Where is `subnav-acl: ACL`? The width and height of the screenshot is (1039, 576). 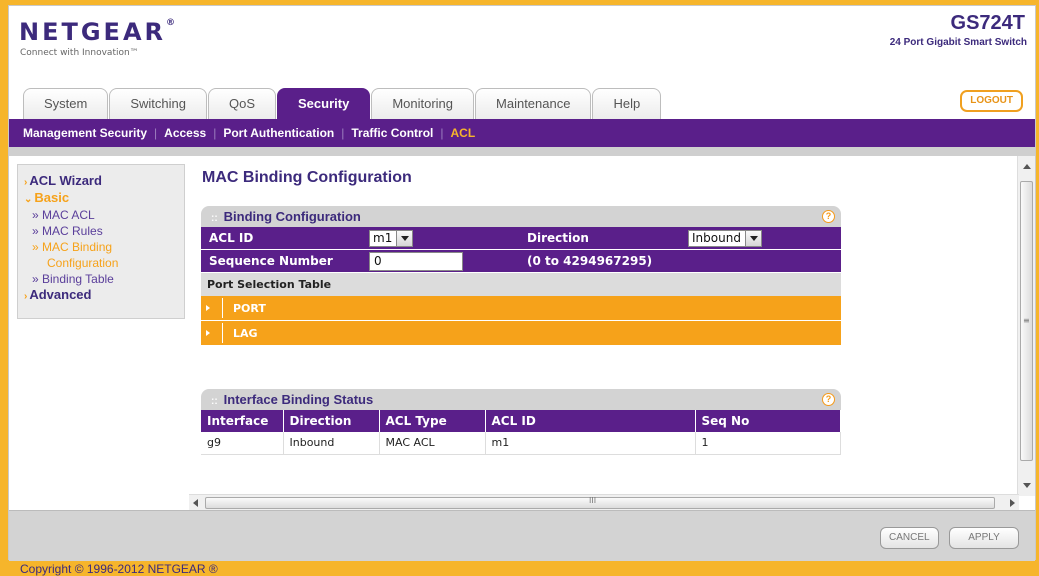
subnav-acl: ACL is located at coordinates (463, 133).